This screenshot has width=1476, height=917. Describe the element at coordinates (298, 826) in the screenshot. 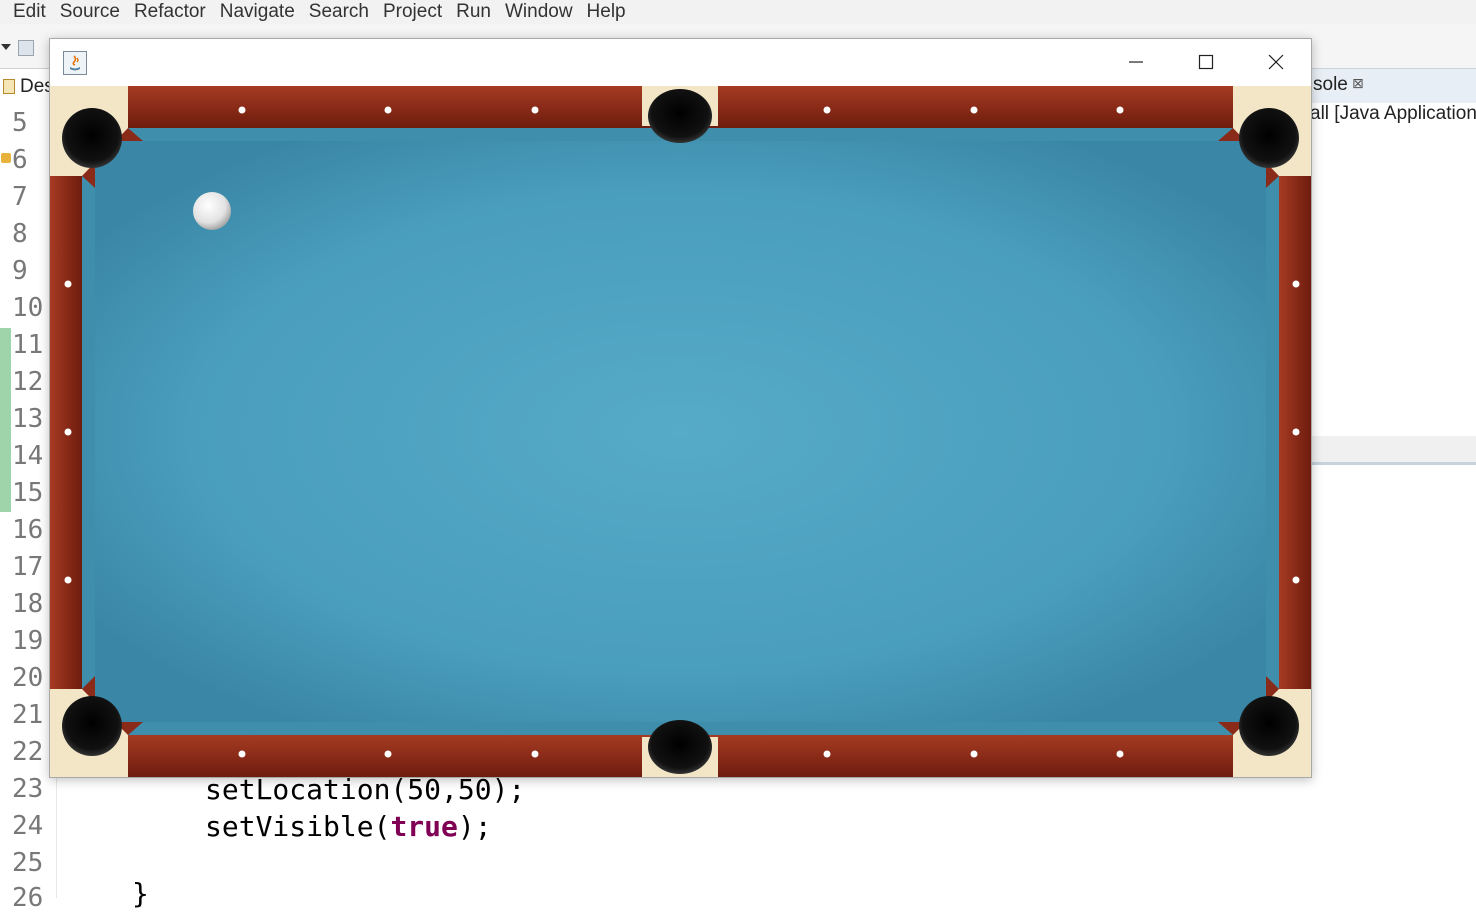

I see `code-text: setVisible(` at that location.